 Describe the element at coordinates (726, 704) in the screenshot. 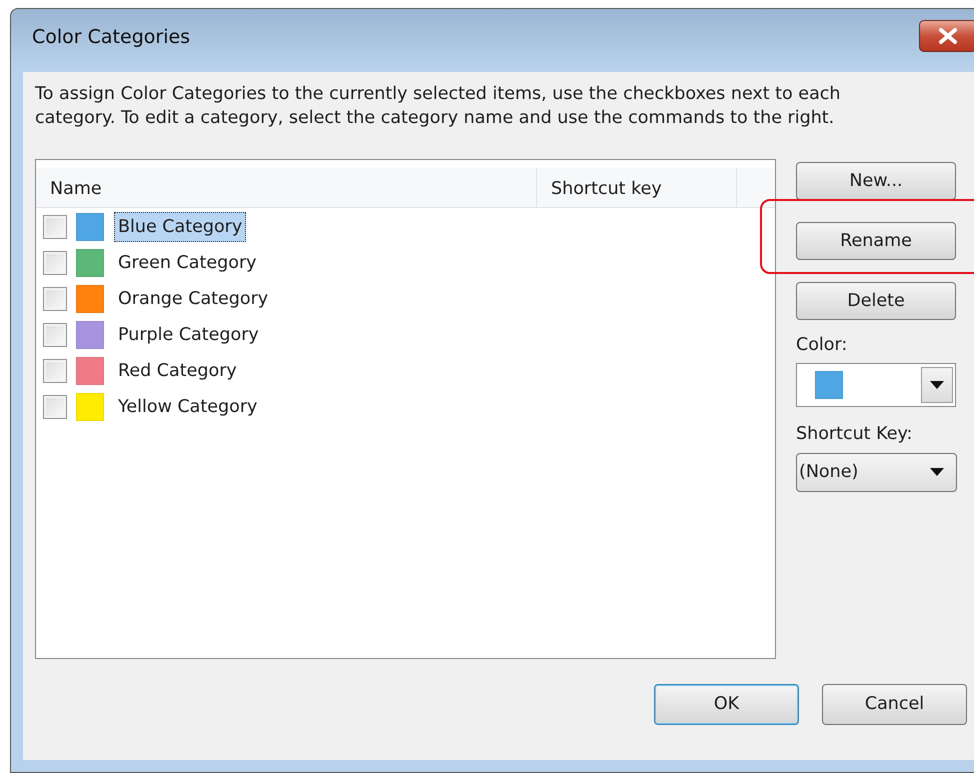

I see `dialog-button: OK` at that location.